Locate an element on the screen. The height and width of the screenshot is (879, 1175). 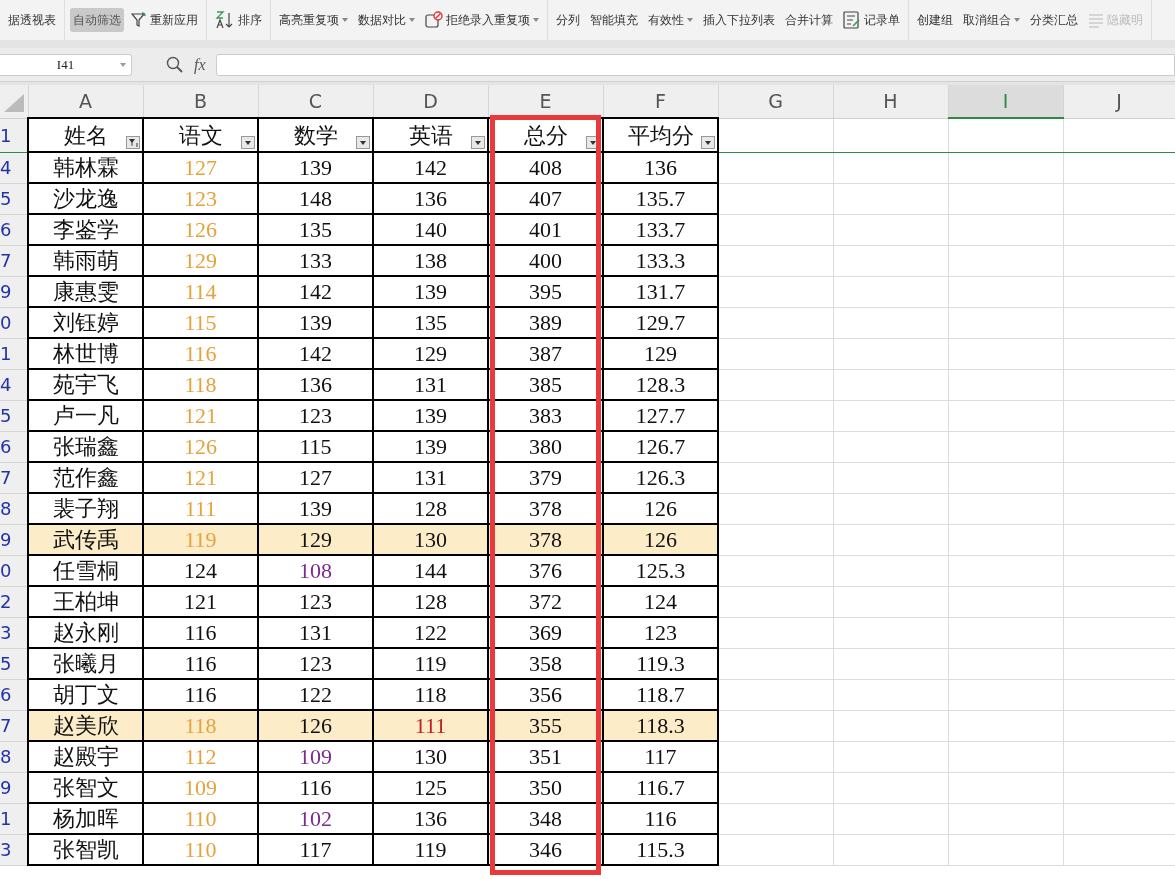
filter-active-icon is located at coordinates (133, 142).